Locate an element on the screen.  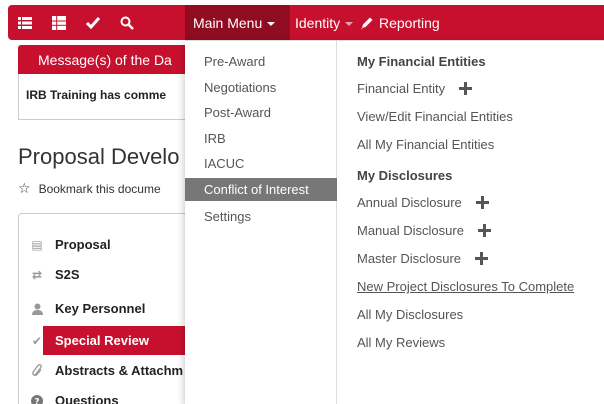
link-label: All My Financial Entities is located at coordinates (426, 144).